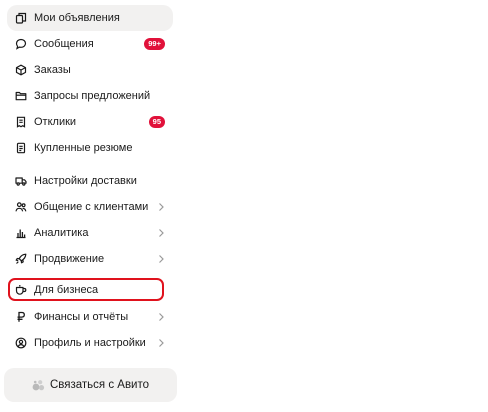 The height and width of the screenshot is (412, 488). What do you see at coordinates (21, 317) in the screenshot?
I see `ruble-icon` at bounding box center [21, 317].